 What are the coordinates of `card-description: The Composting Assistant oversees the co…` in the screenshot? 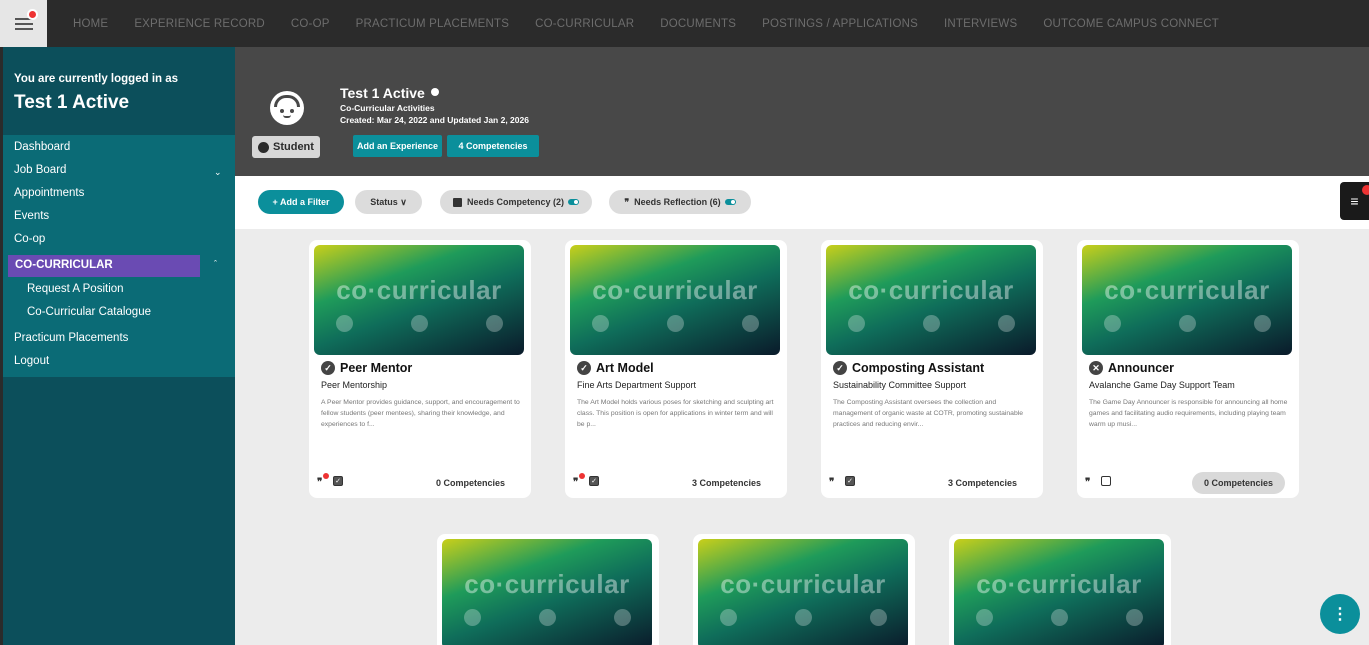 It's located at (928, 413).